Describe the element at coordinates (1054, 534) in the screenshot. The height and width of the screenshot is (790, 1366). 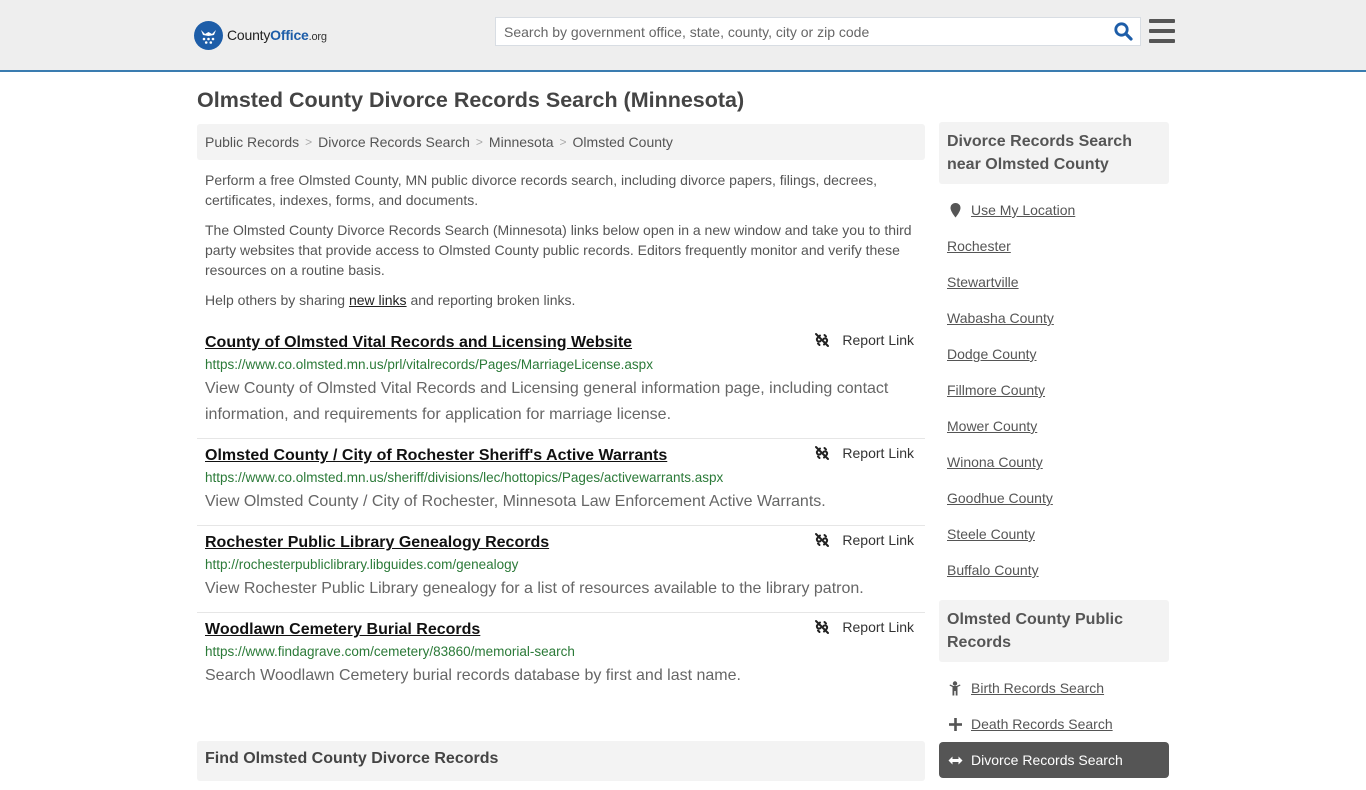
I see `nearby-item: Steele County` at that location.